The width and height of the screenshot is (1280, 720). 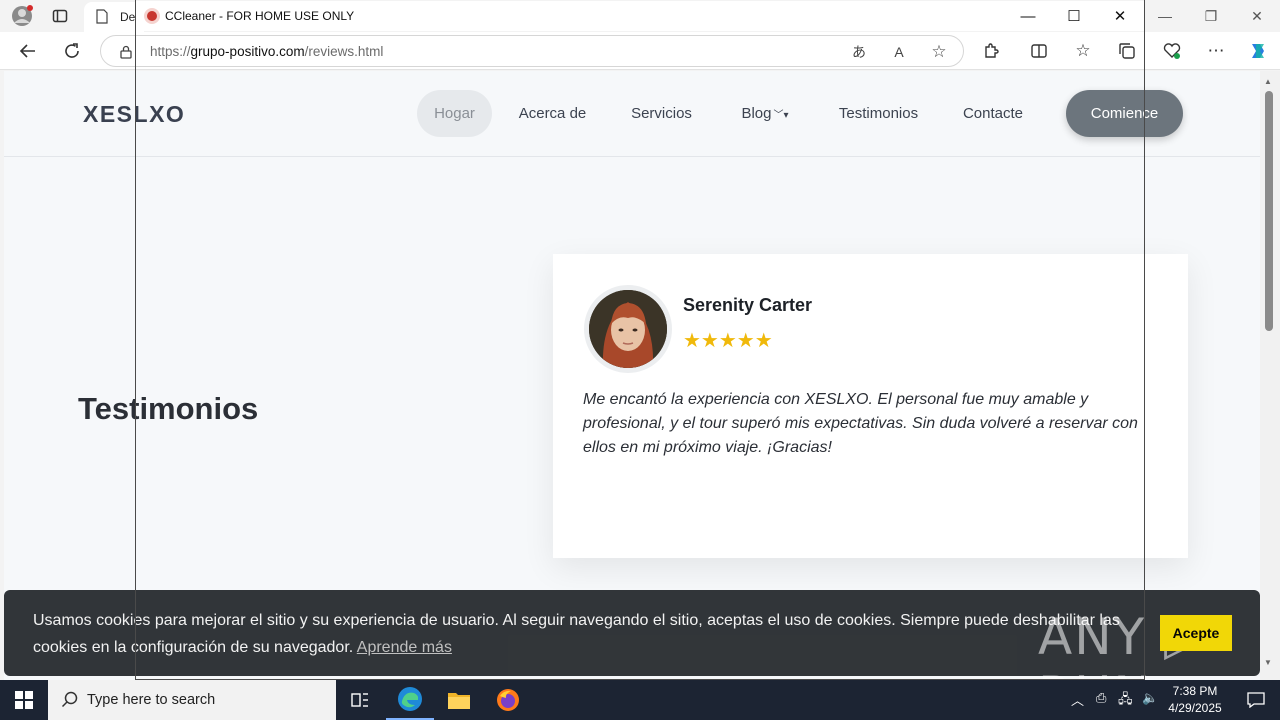 I want to click on task-view-icon, so click(x=360, y=700).